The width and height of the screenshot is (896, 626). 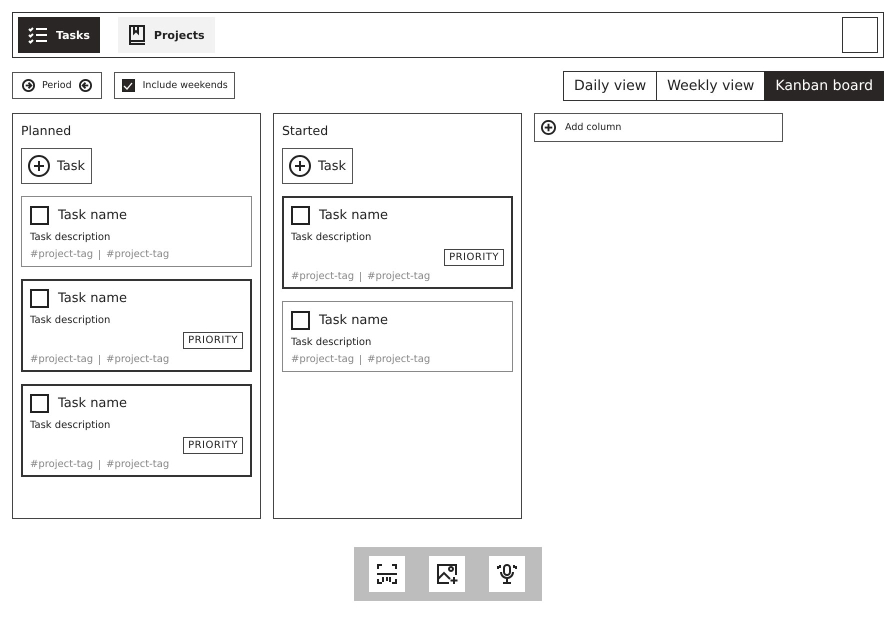 I want to click on weekends-toggle: Include weekends, so click(x=174, y=85).